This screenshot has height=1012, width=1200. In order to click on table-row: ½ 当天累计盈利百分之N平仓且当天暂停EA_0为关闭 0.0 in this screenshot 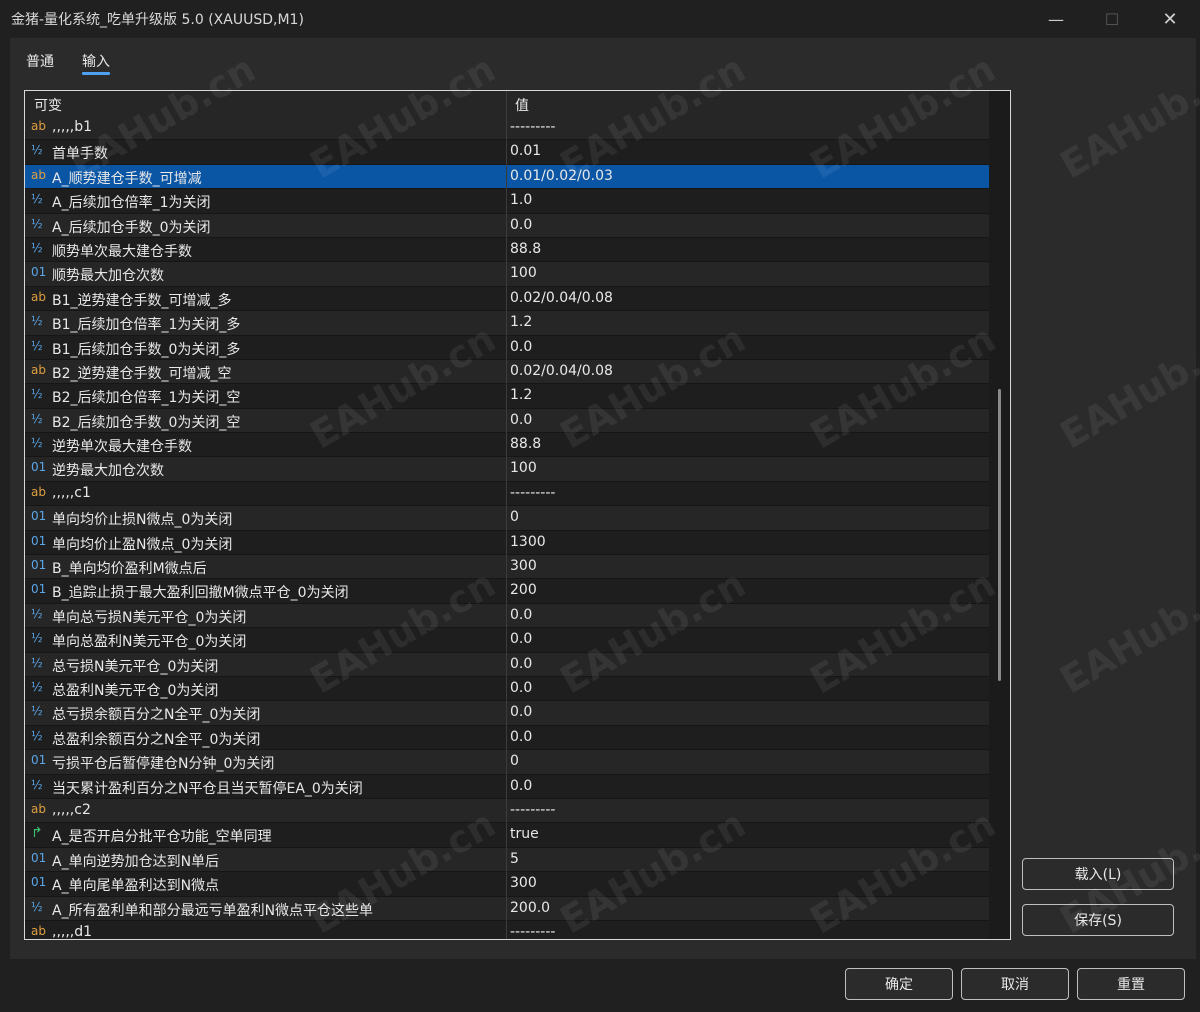, I will do `click(507, 786)`.